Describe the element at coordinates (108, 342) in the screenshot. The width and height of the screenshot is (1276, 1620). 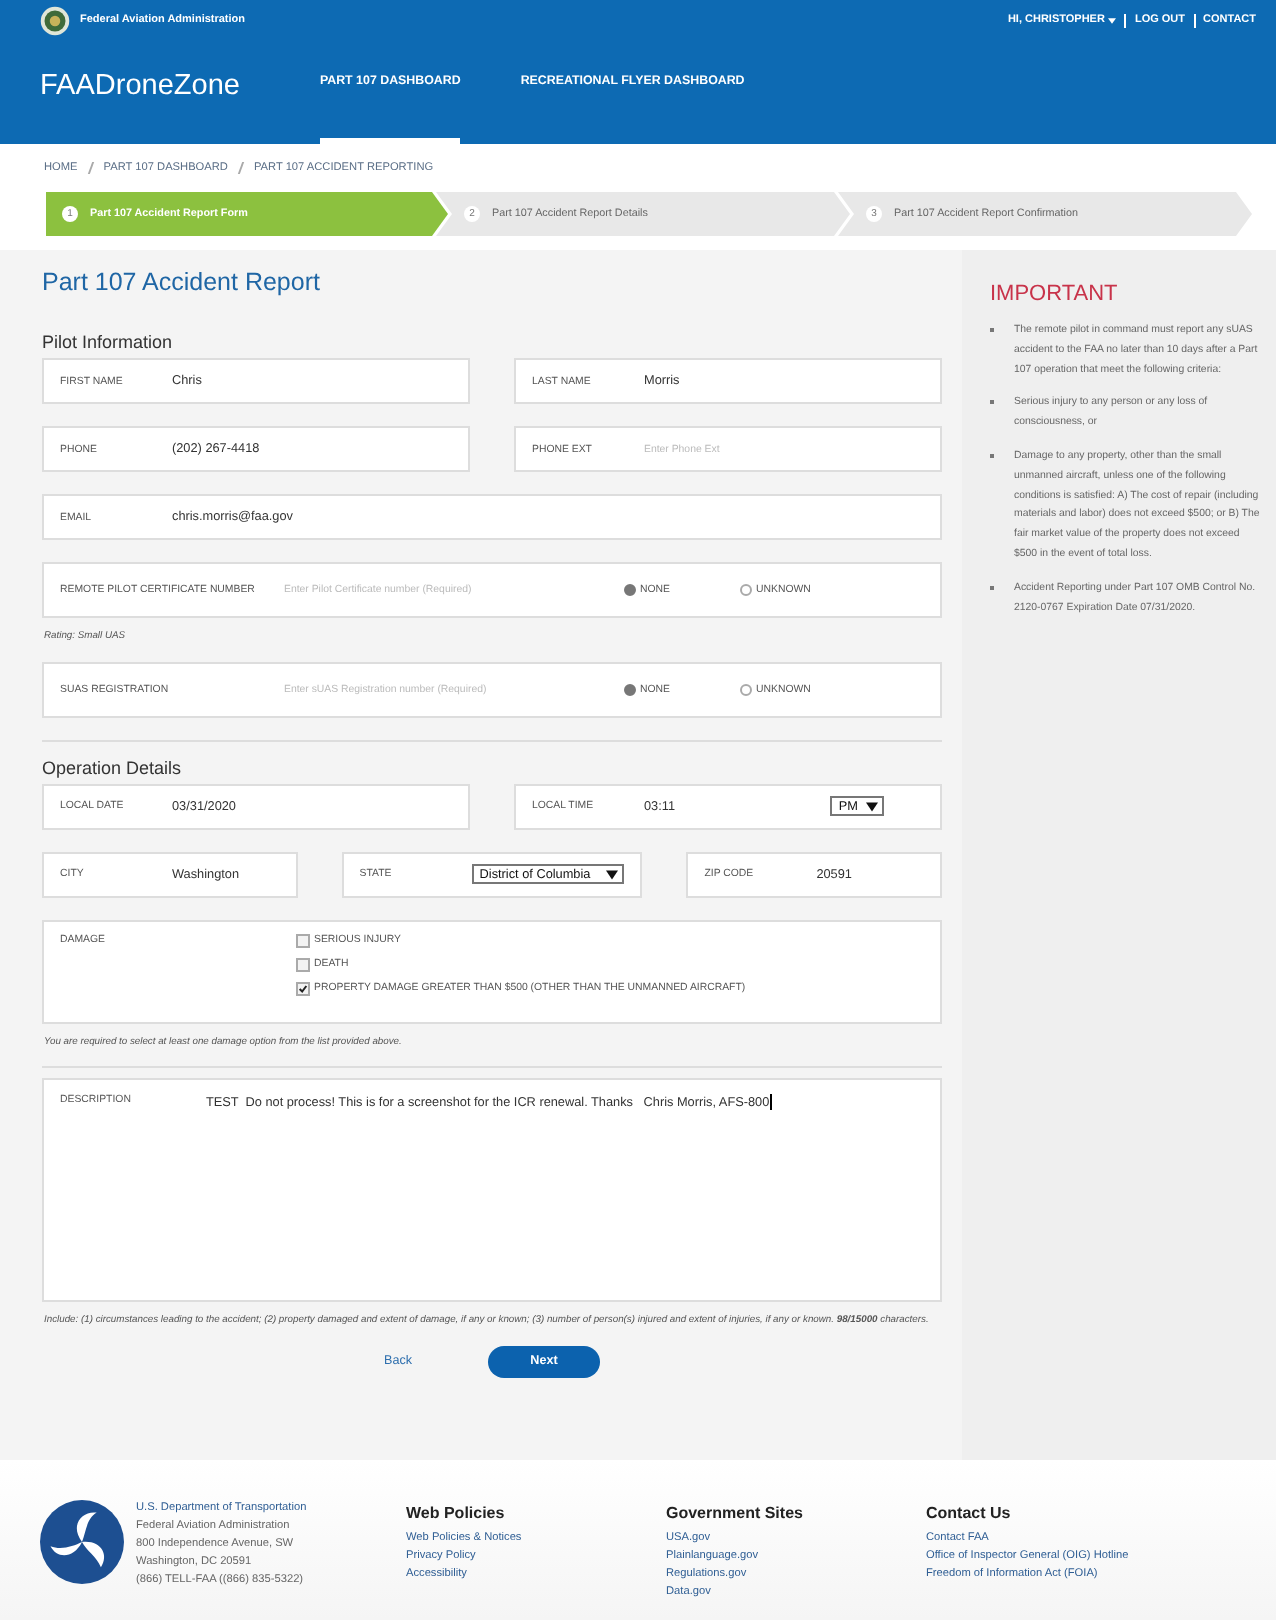
I see `section-heading: Pilot Information` at that location.